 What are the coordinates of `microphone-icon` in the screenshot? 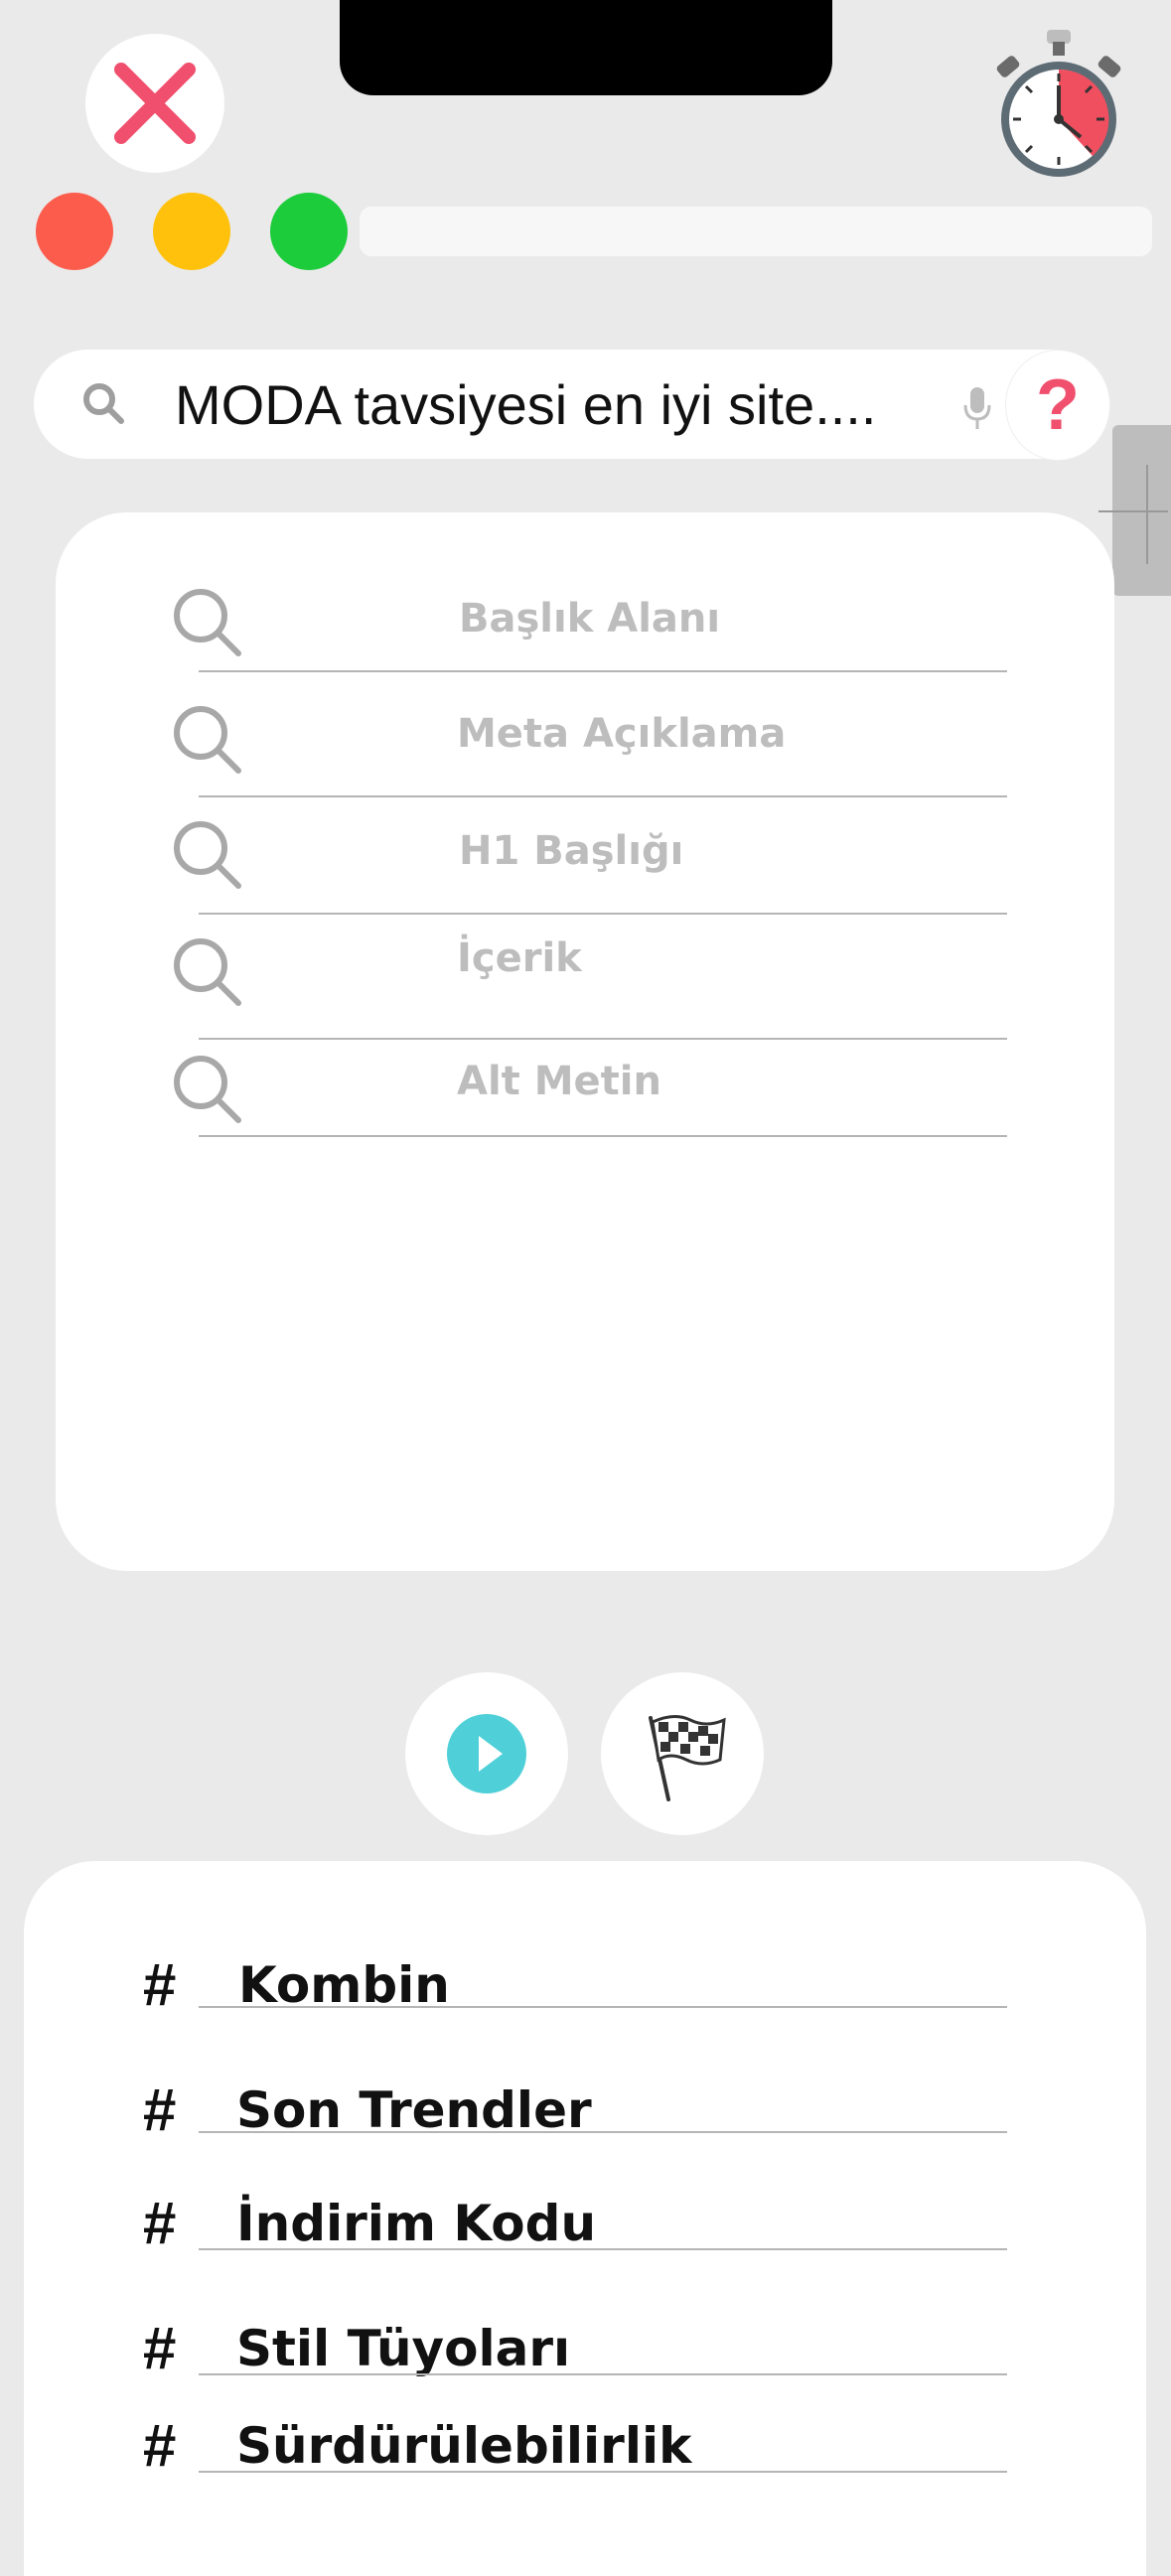 It's located at (977, 408).